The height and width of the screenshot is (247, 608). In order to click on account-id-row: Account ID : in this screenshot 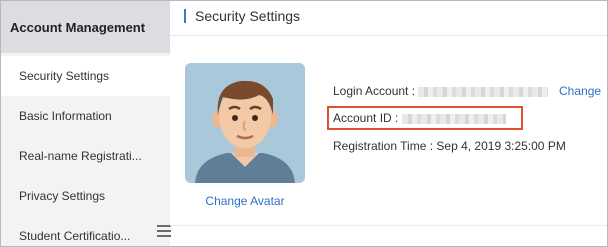, I will do `click(419, 118)`.